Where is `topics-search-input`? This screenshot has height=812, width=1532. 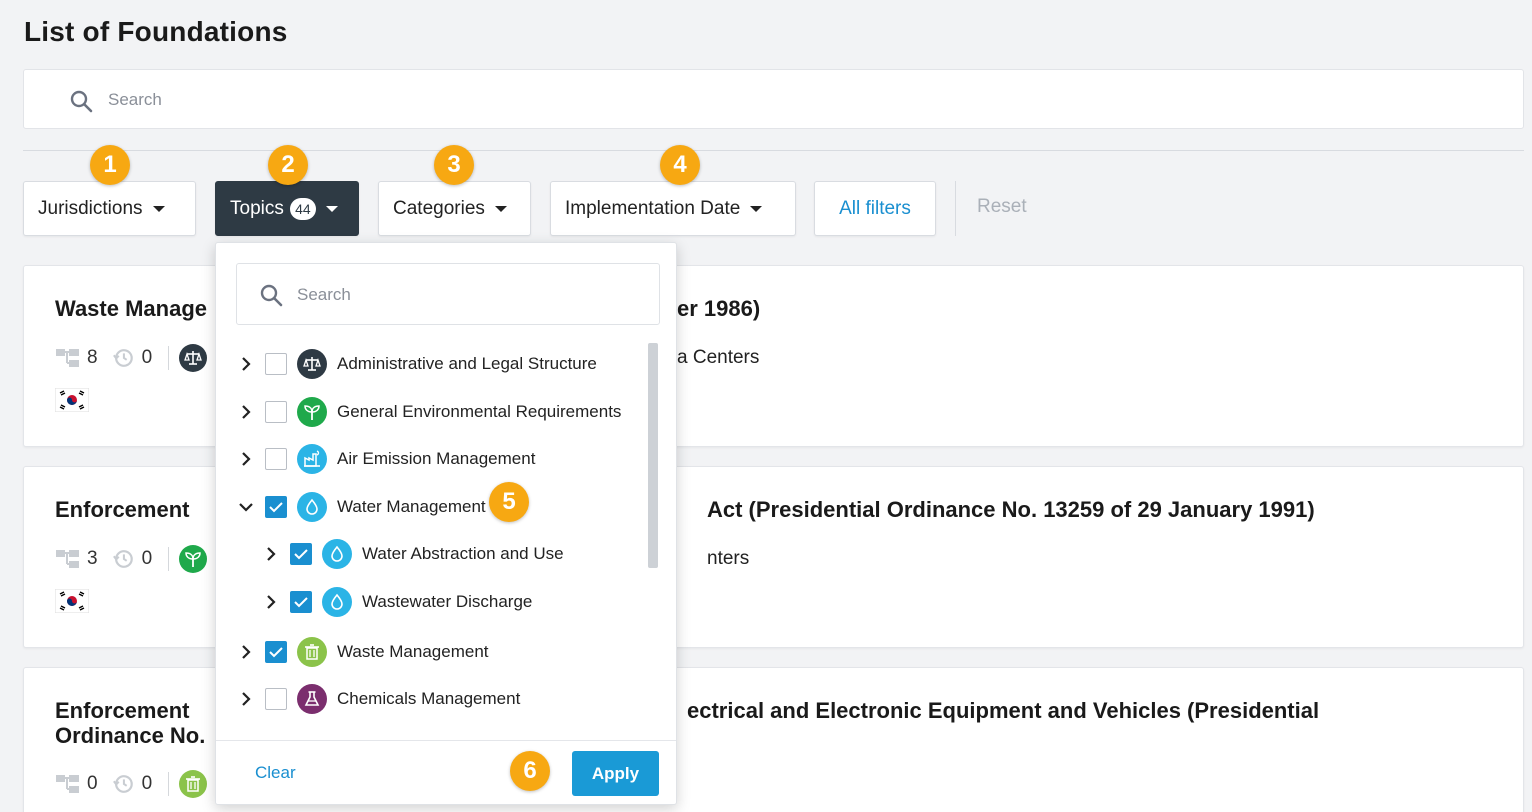
topics-search-input is located at coordinates (467, 295).